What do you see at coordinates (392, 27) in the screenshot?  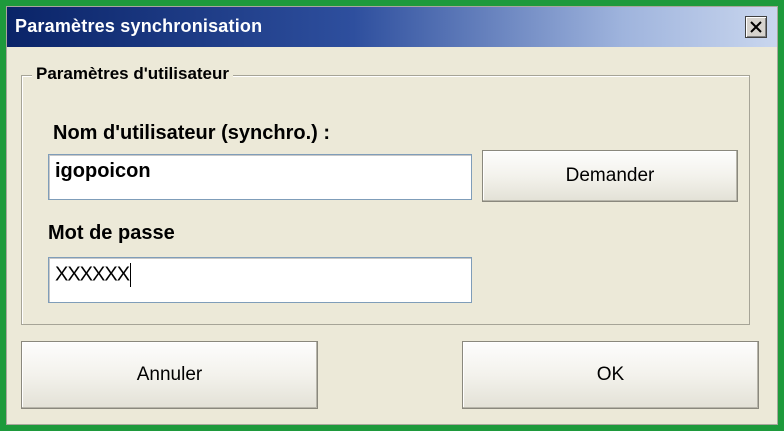 I see `title-bar: Paramètres synchronisation` at bounding box center [392, 27].